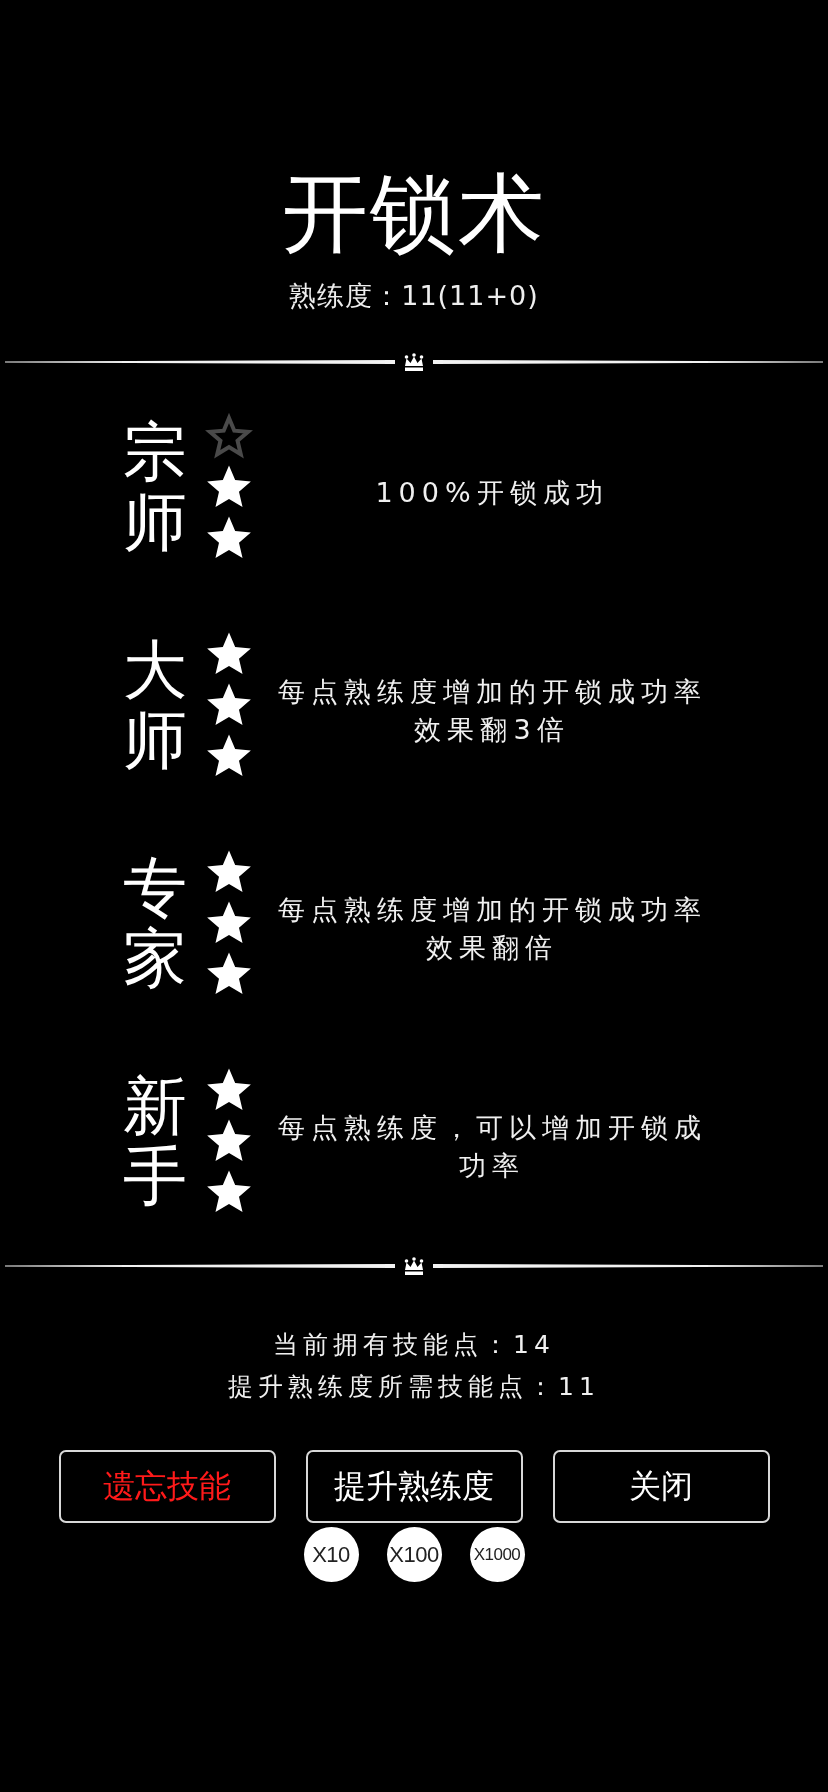 This screenshot has width=828, height=1792. What do you see at coordinates (414, 213) in the screenshot?
I see `skill-title: 开锁术` at bounding box center [414, 213].